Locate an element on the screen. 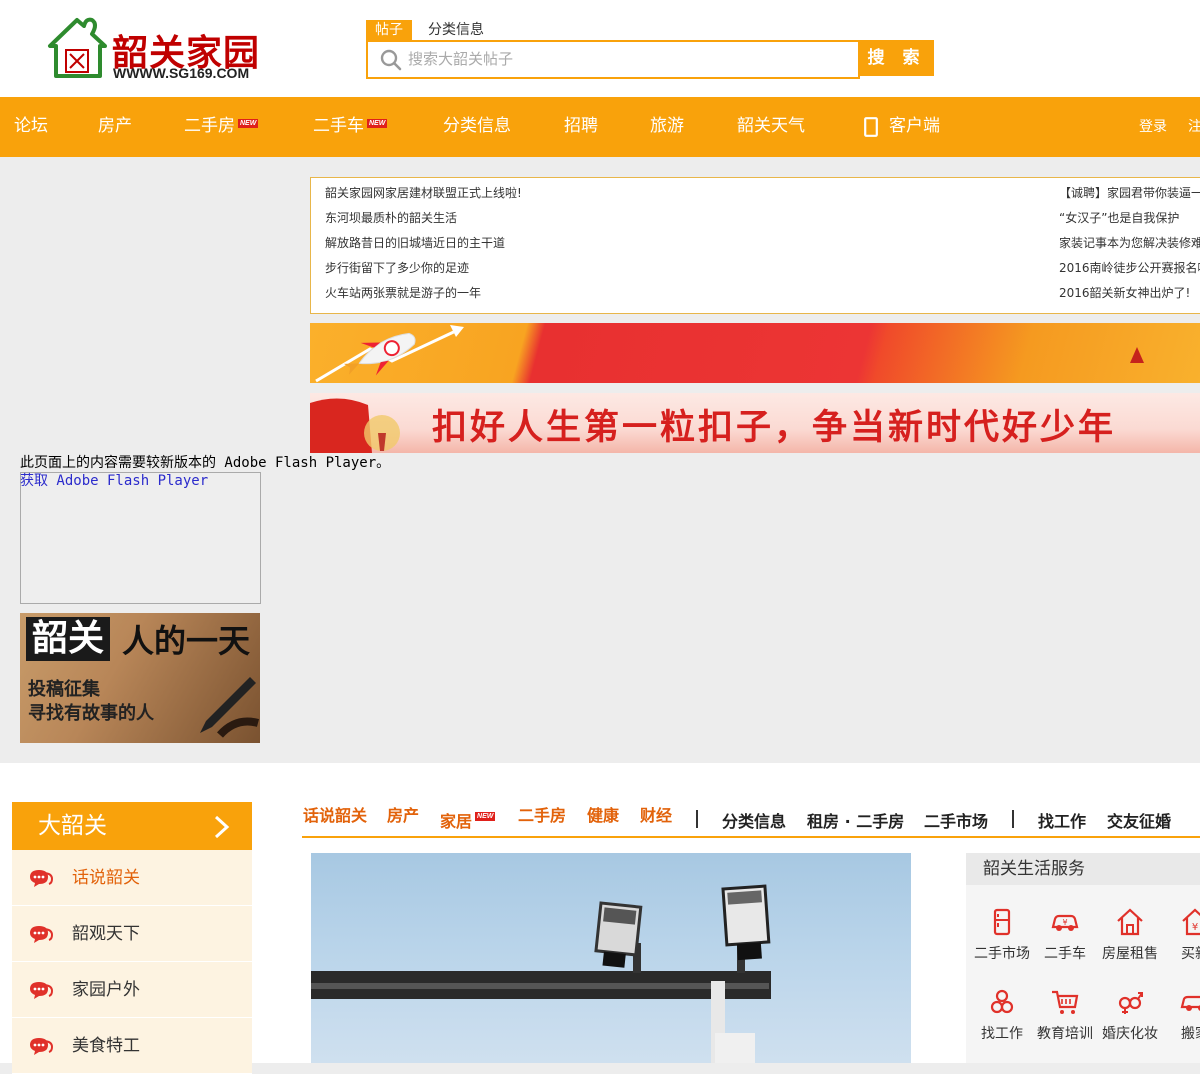 The image size is (1200, 1074). fridge-icon is located at coordinates (1002, 922).